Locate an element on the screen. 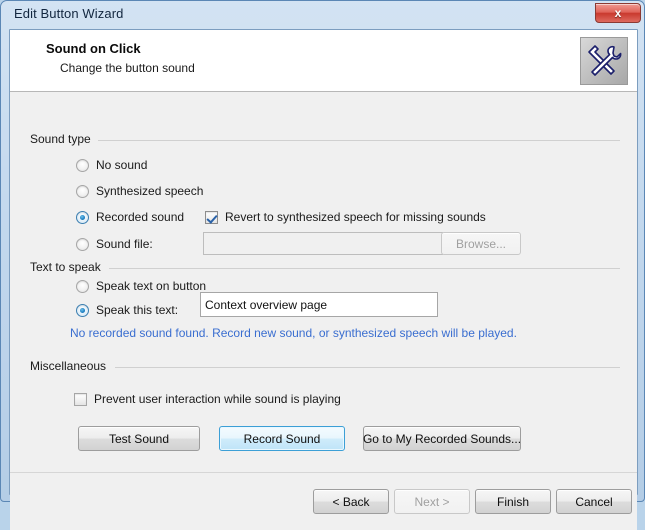 The image size is (645, 530). radio-recorded-sound-label: Recorded sound is located at coordinates (140, 217).